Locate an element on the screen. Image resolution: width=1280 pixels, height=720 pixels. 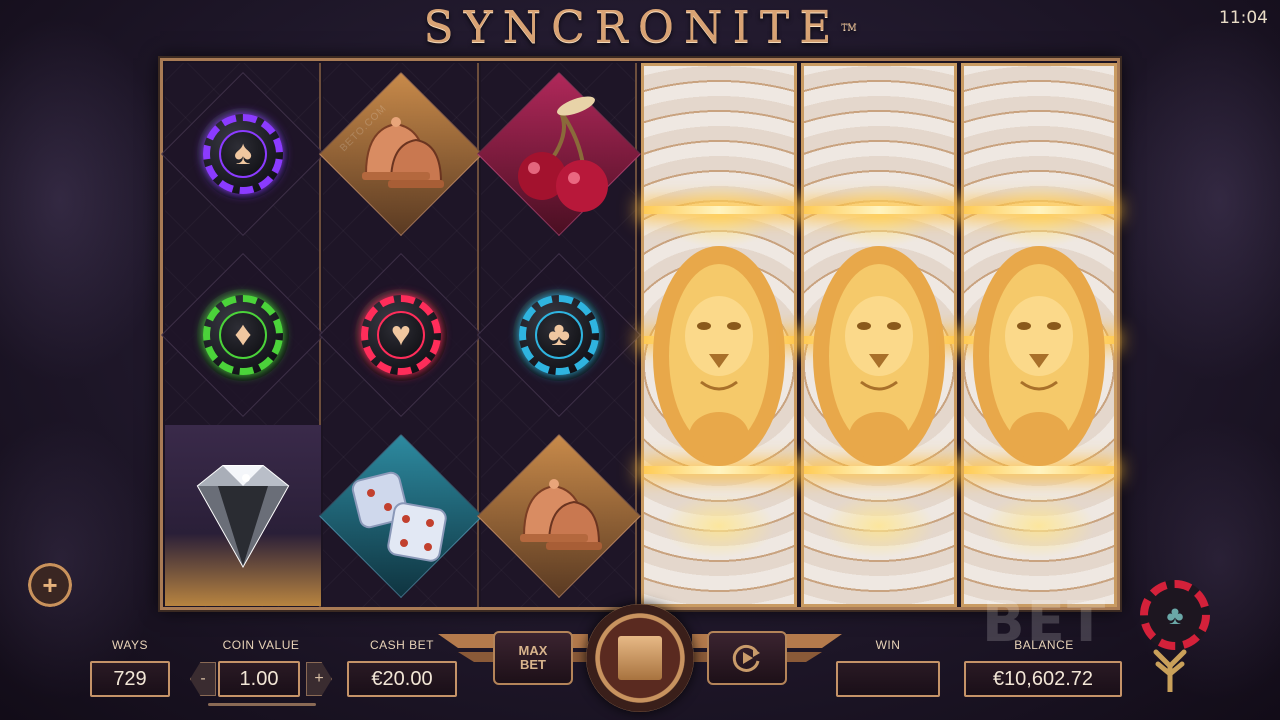
game-title: SYNCRONITE is located at coordinates (632, 27).